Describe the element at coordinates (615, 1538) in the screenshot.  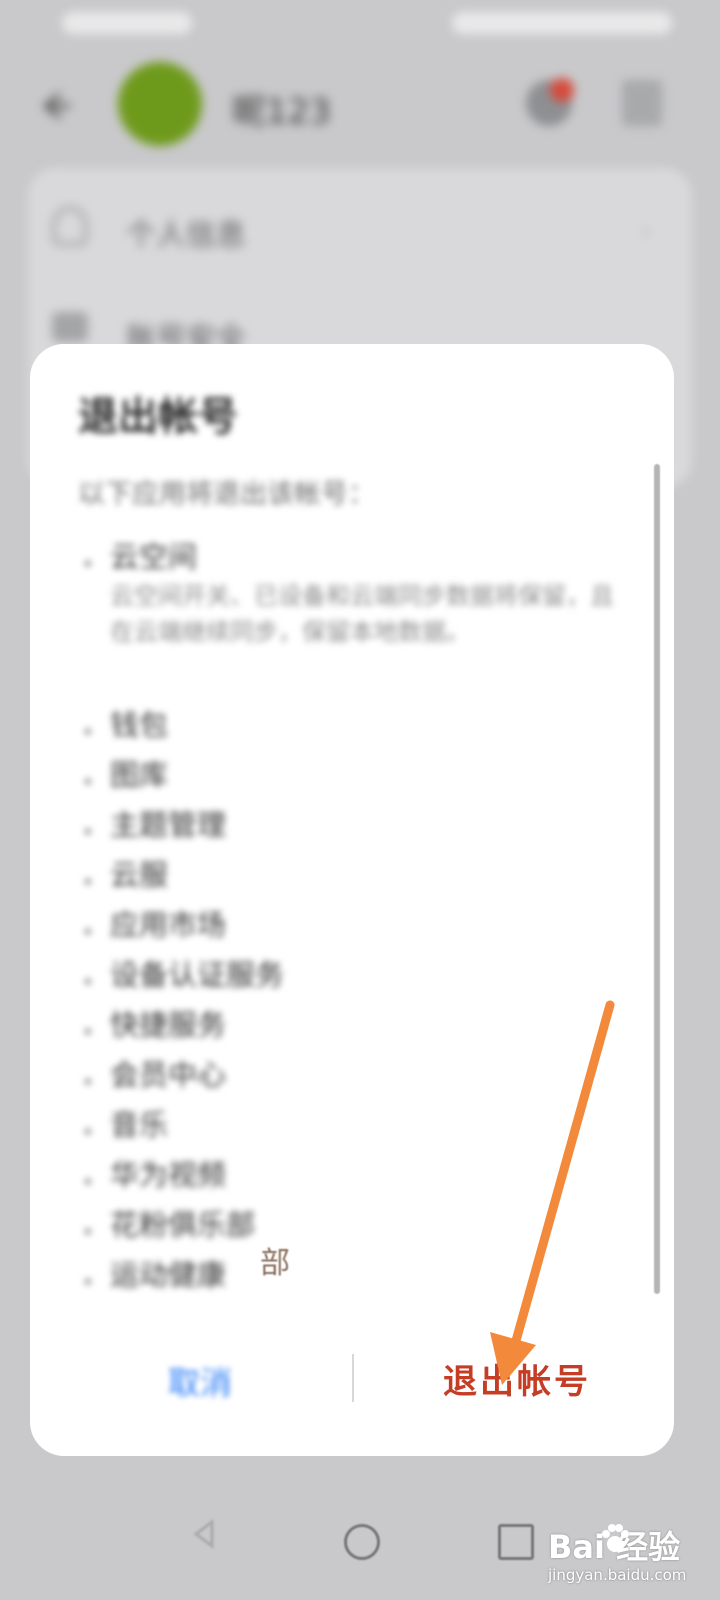
I see `paw-icon` at that location.